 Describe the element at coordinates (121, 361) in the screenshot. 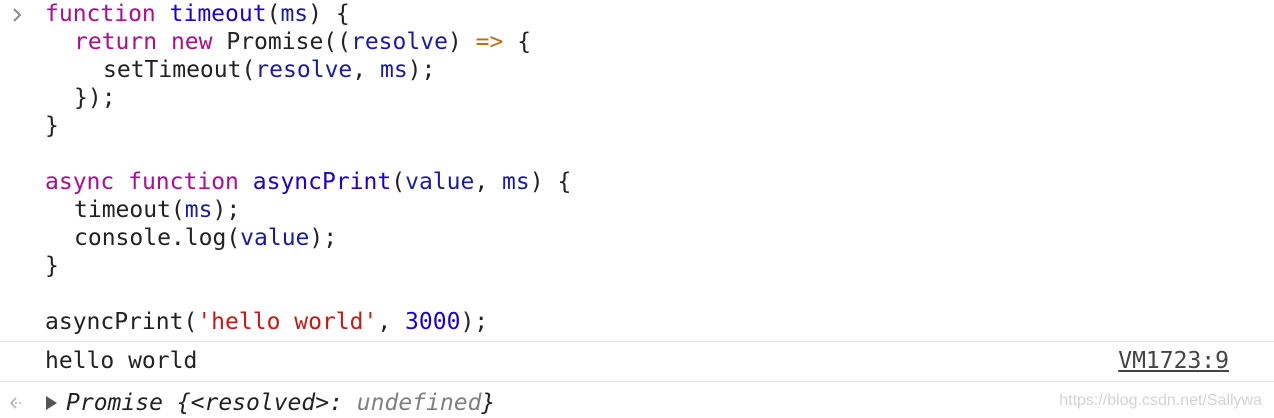

I see `log-message: hello world` at that location.